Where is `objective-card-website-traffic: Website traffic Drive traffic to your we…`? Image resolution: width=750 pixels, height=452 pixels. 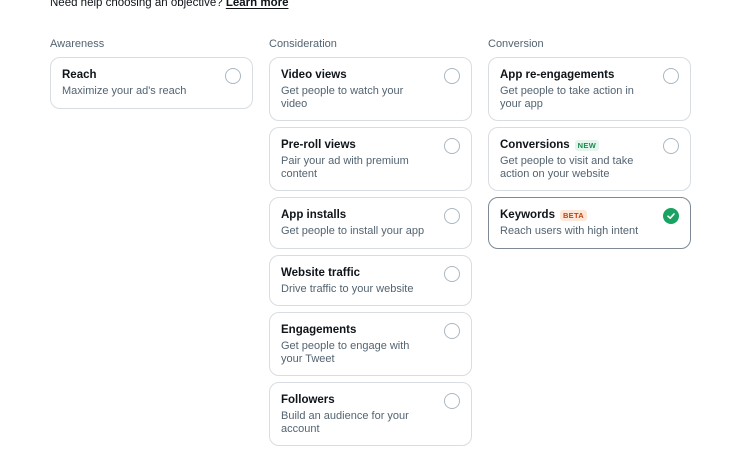
objective-card-website-traffic: Website traffic Drive traffic to your we… is located at coordinates (370, 280).